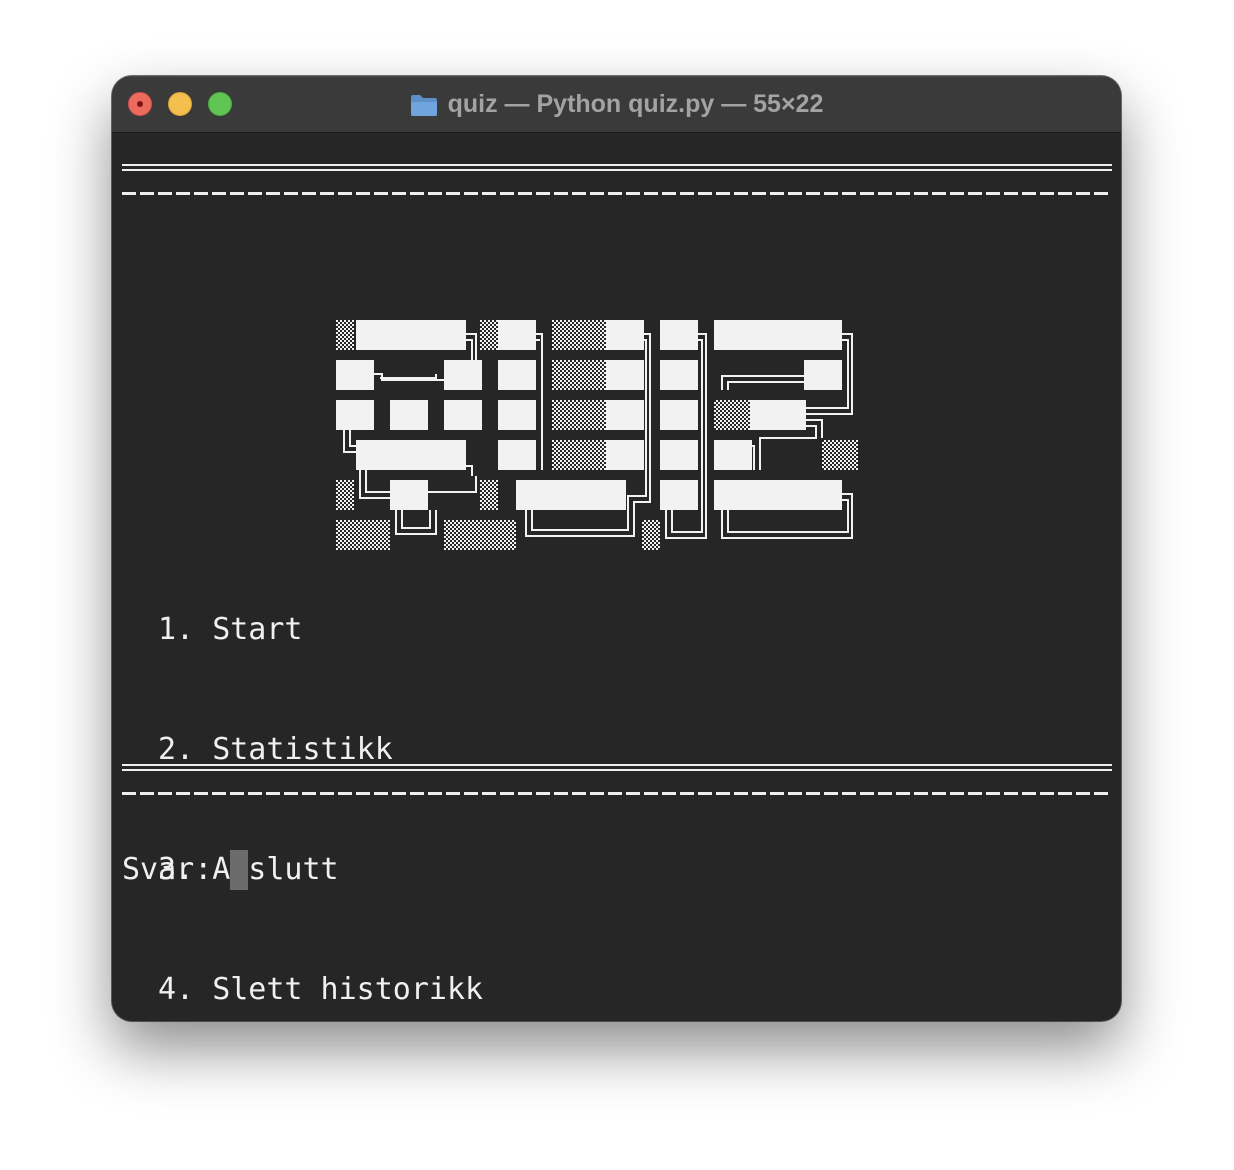  I want to click on window-title-container: quiz — Python quiz.py — 55×22, so click(616, 104).